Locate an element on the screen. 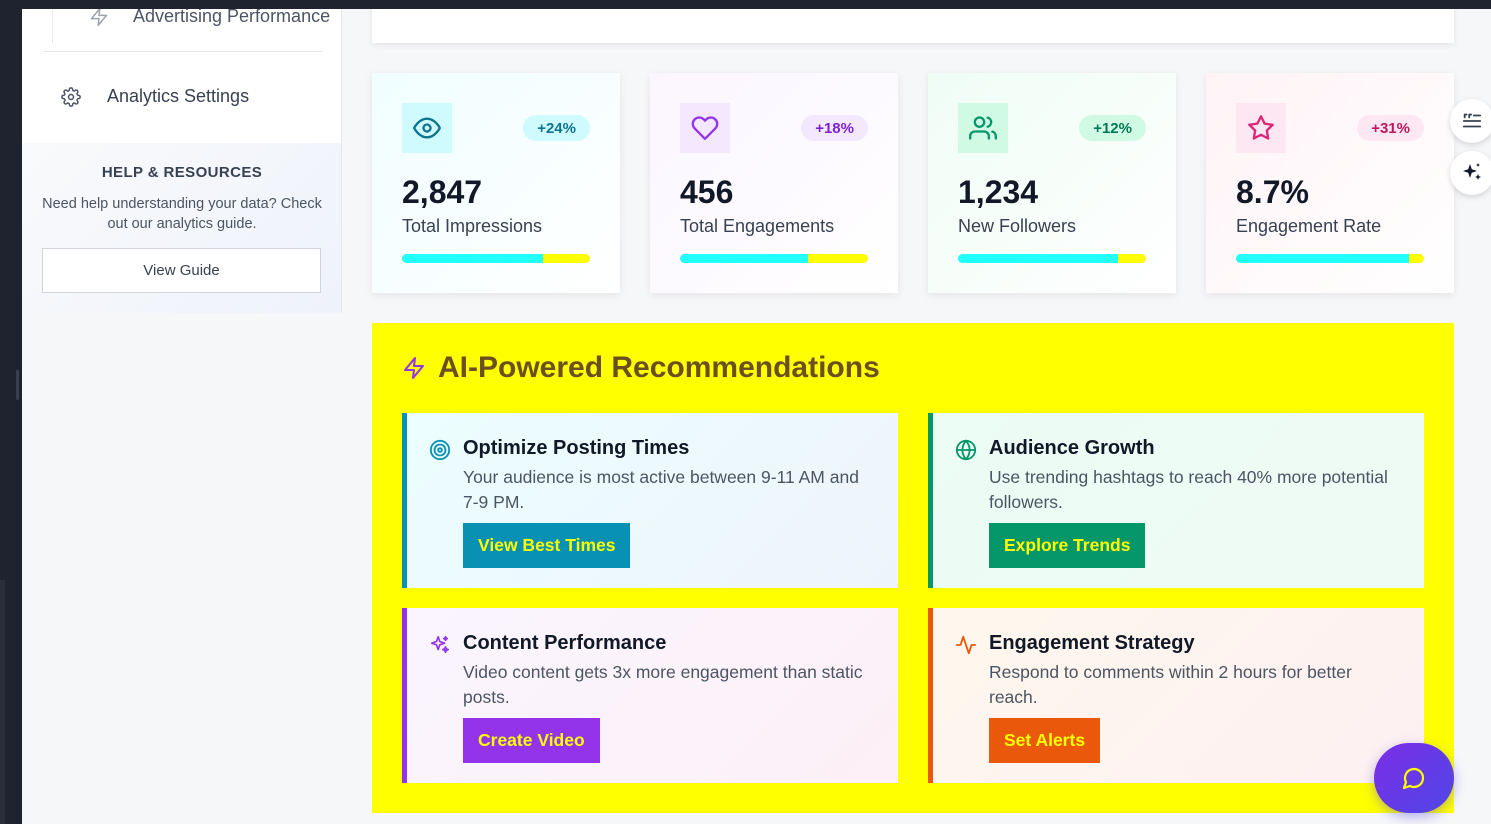 The image size is (1491, 824). change-badge: +18% is located at coordinates (834, 128).